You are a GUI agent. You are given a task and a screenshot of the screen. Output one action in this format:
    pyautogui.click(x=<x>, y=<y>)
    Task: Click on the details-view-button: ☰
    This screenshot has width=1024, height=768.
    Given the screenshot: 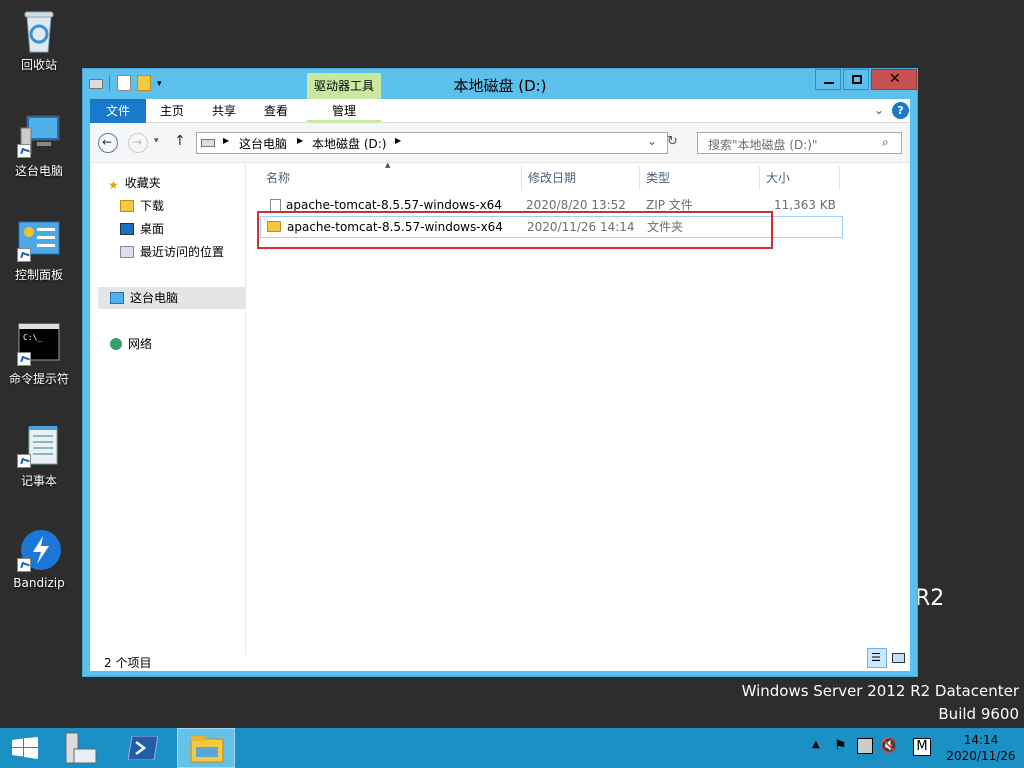 What is the action you would take?
    pyautogui.click(x=877, y=658)
    